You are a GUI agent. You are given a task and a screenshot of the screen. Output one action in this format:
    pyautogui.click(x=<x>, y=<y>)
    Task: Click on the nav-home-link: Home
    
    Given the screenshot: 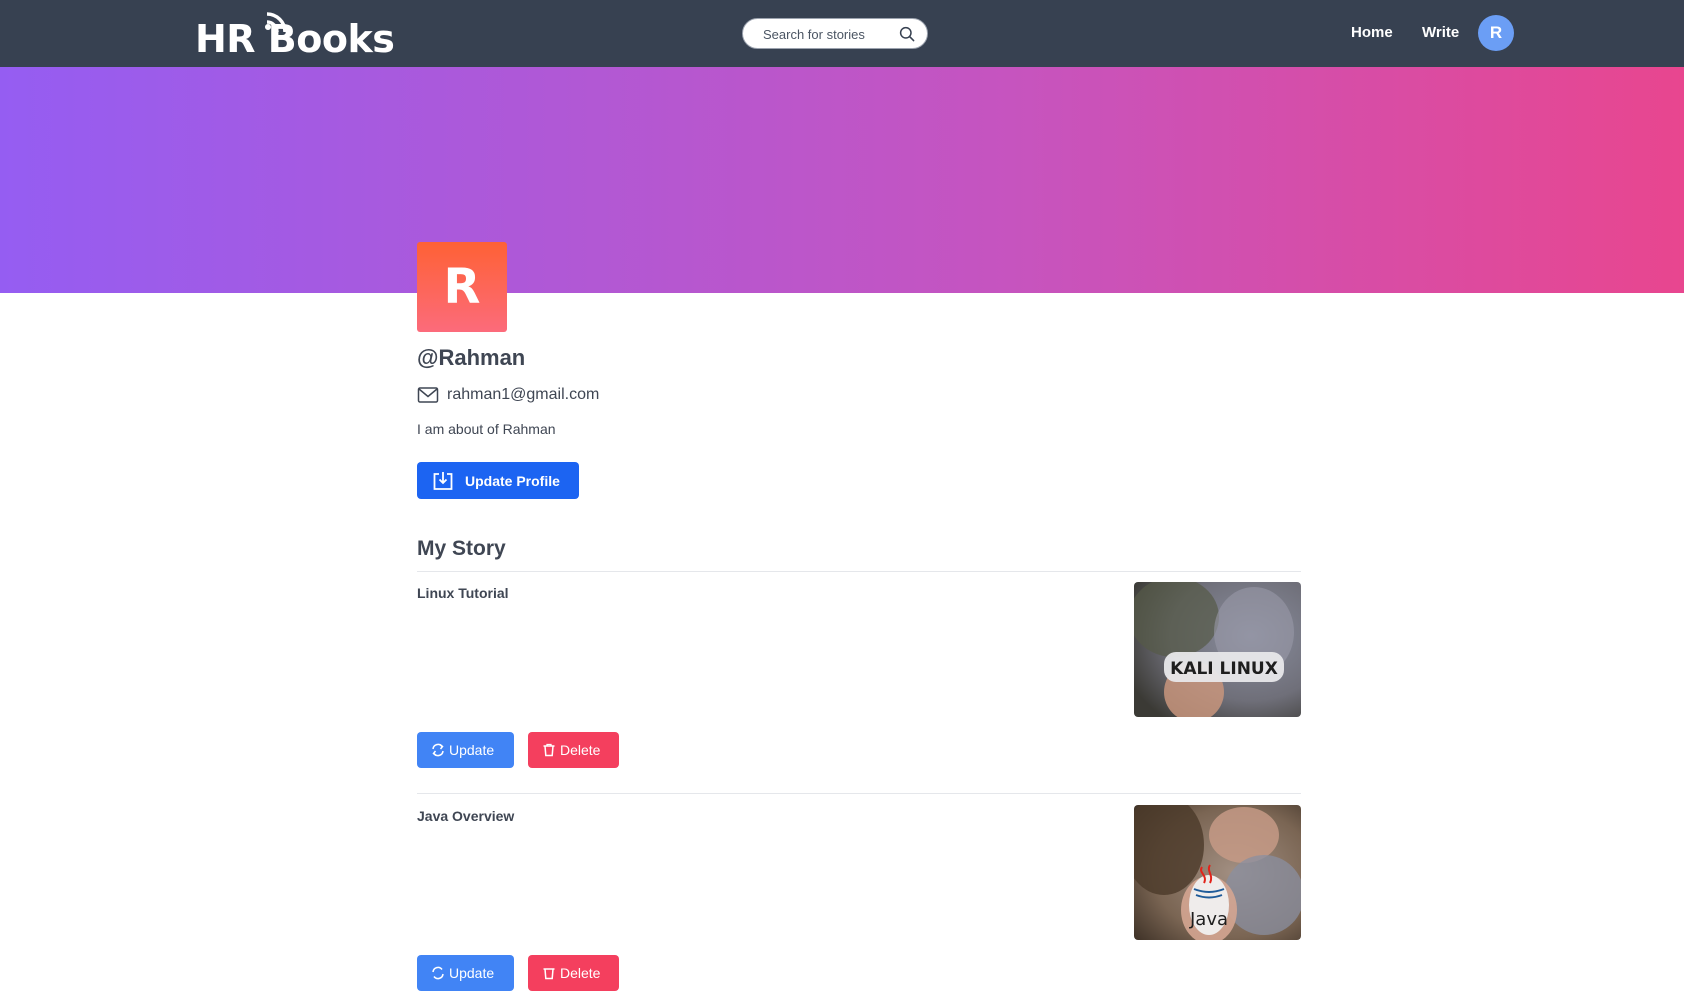 What is the action you would take?
    pyautogui.click(x=1372, y=33)
    